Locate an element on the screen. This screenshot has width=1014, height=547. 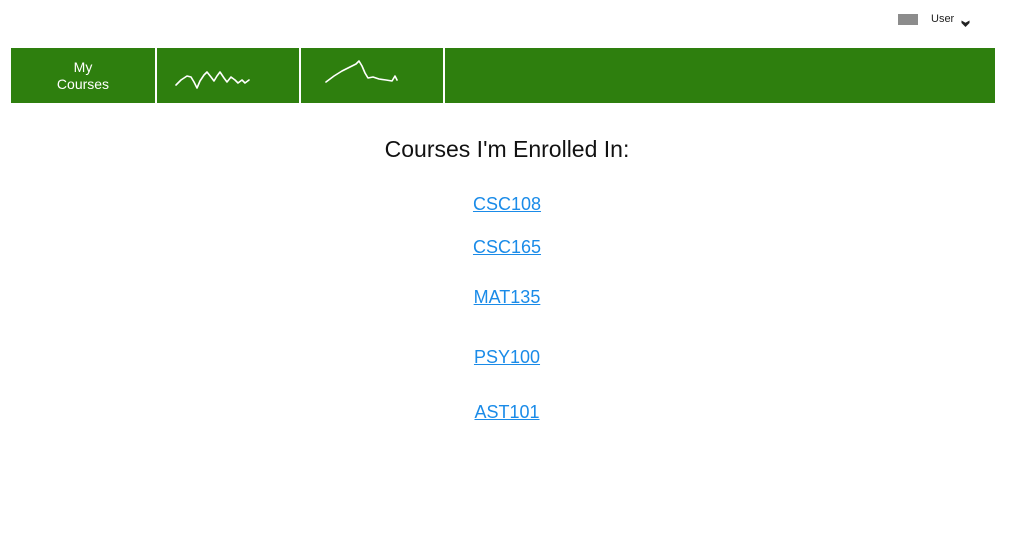
course-link-csc165: CSC165 is located at coordinates (507, 247).